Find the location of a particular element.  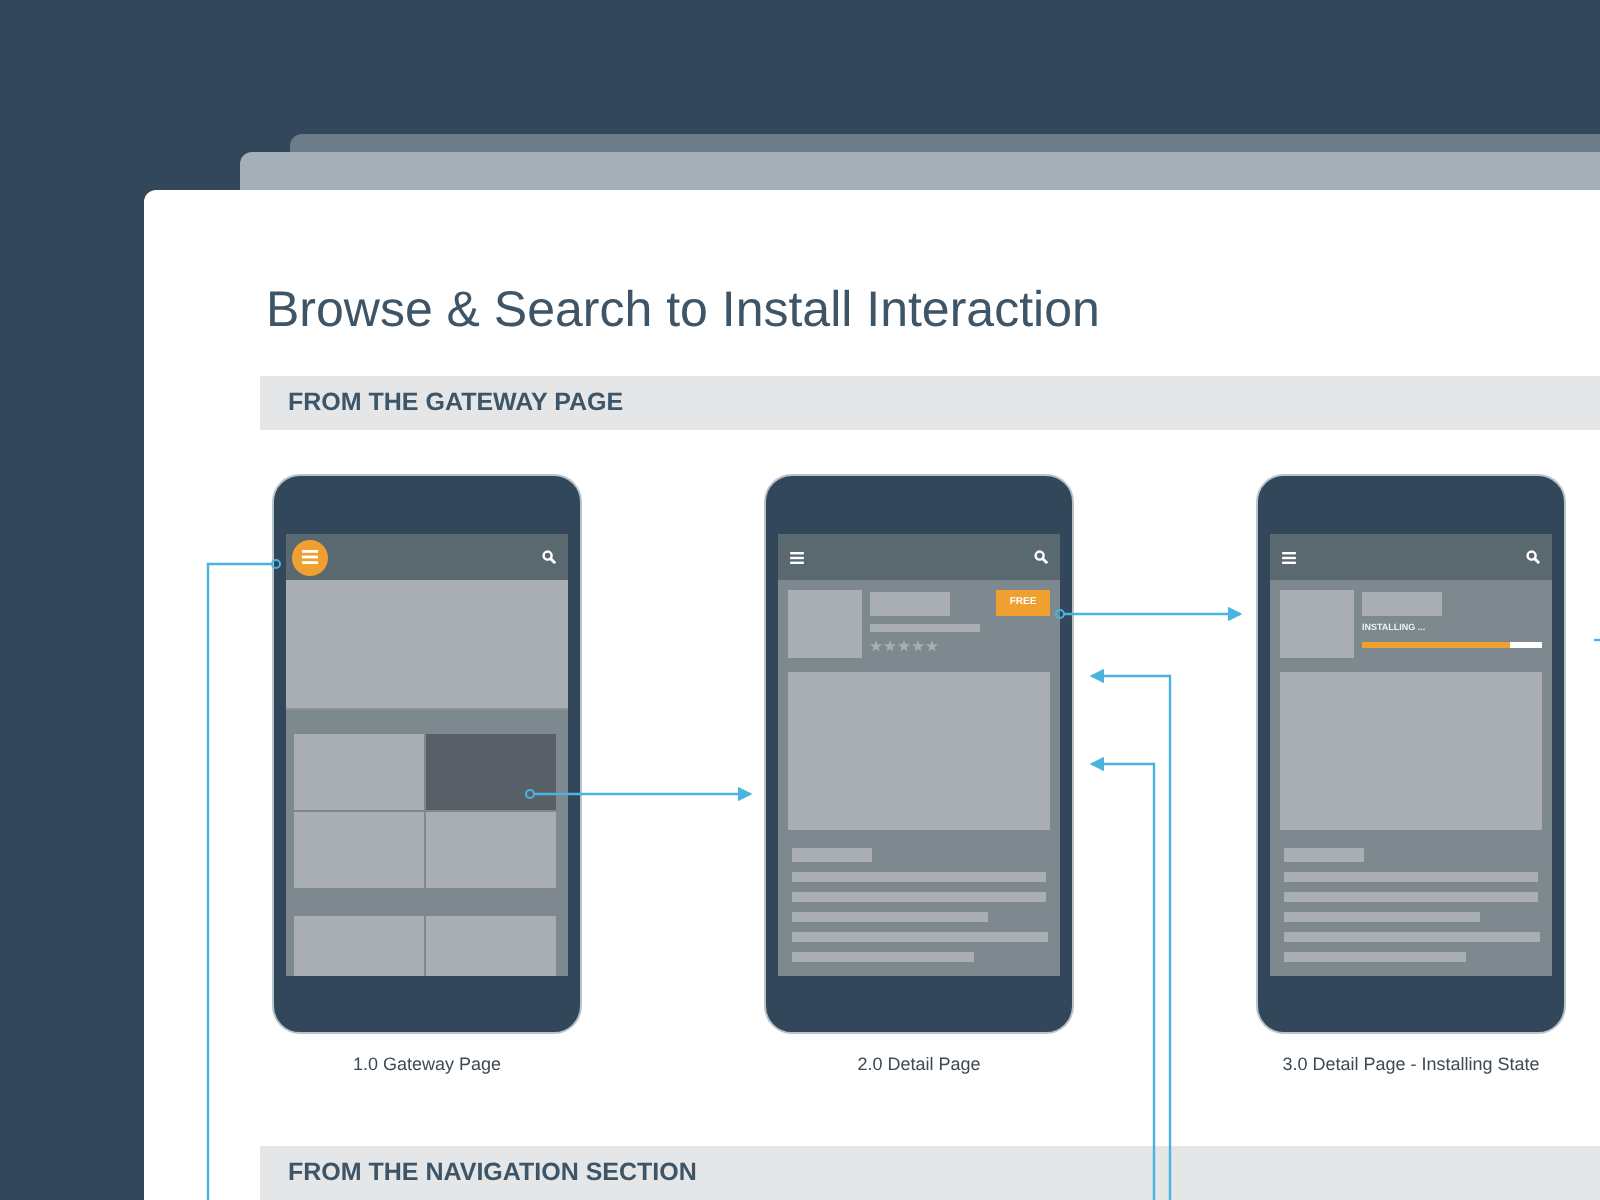

menu-button is located at coordinates (310, 557).